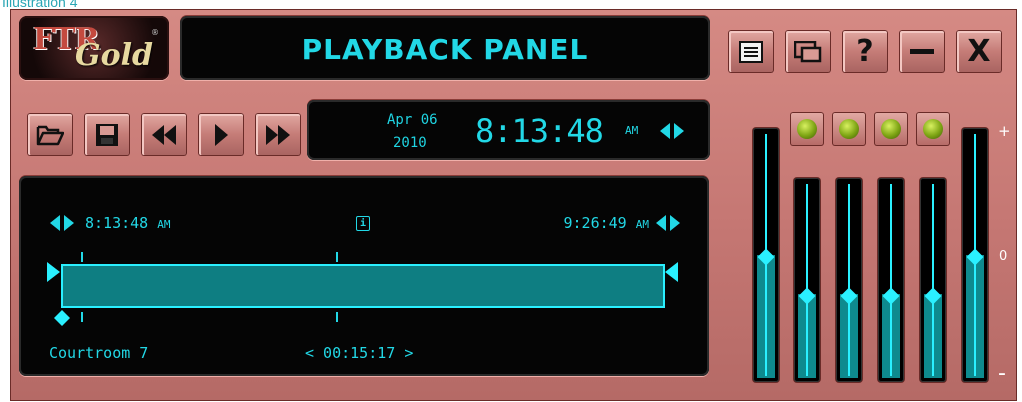 The image size is (1022, 402). I want to click on minimize-button, so click(922, 51).